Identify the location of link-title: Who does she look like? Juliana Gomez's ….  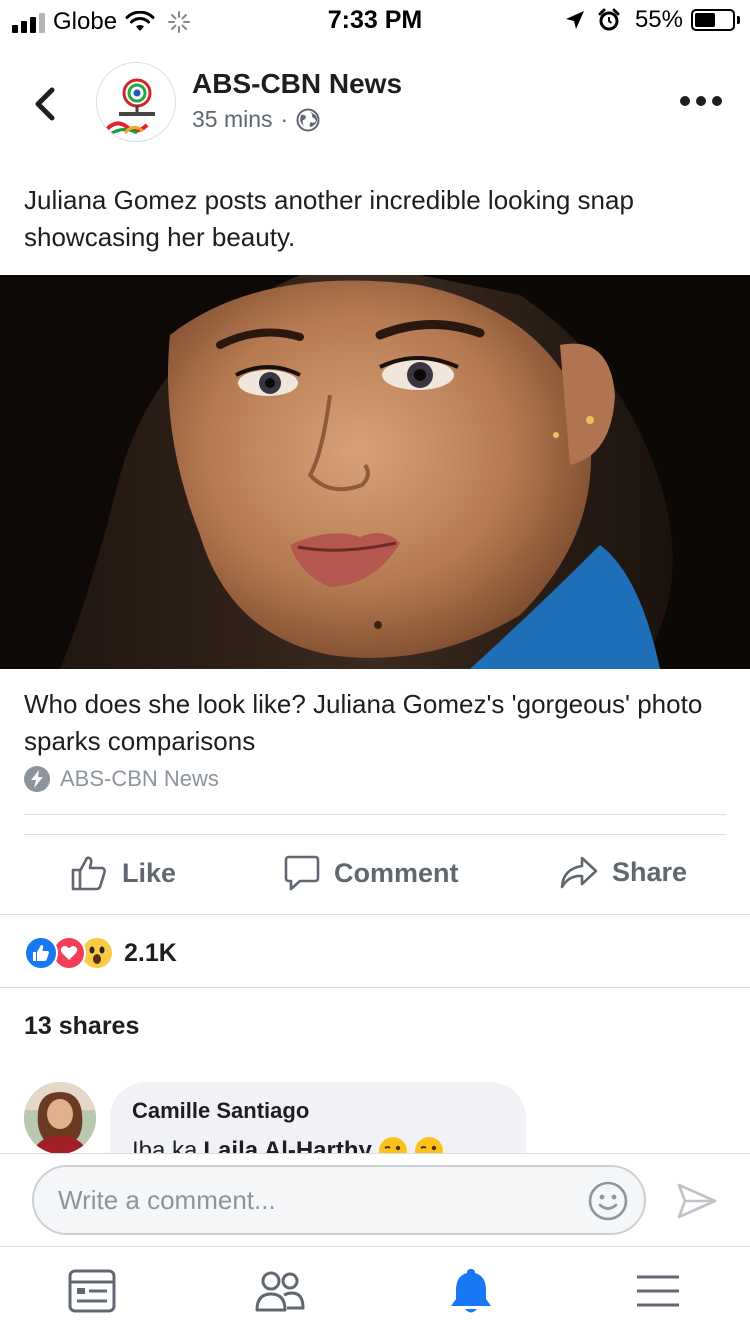
(379, 723).